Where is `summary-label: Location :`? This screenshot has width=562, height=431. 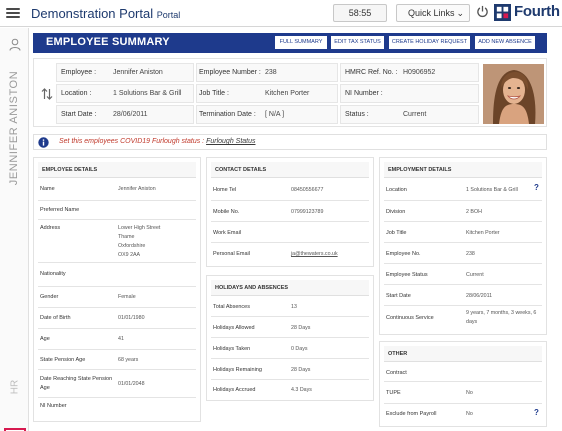 summary-label: Location : is located at coordinates (76, 93).